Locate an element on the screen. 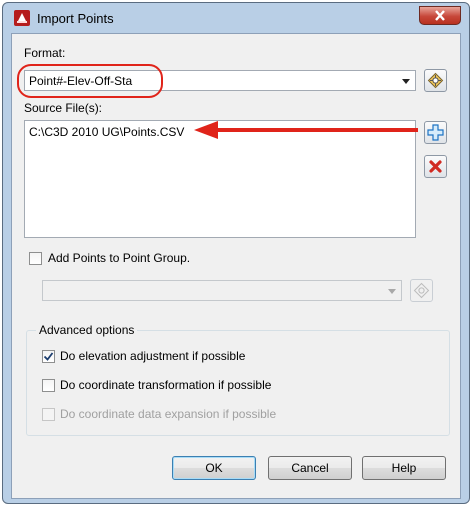 Image resolution: width=474 pixels, height=508 pixels. point-group-picker-button is located at coordinates (421, 290).